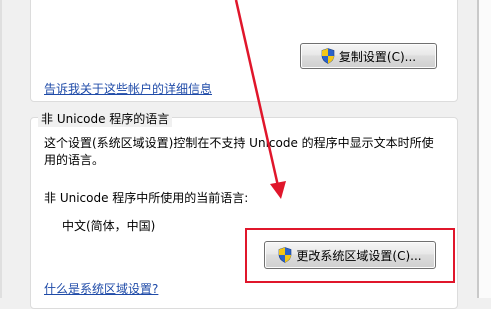 This screenshot has height=309, width=491. I want to click on left-border, so click(1, 149).